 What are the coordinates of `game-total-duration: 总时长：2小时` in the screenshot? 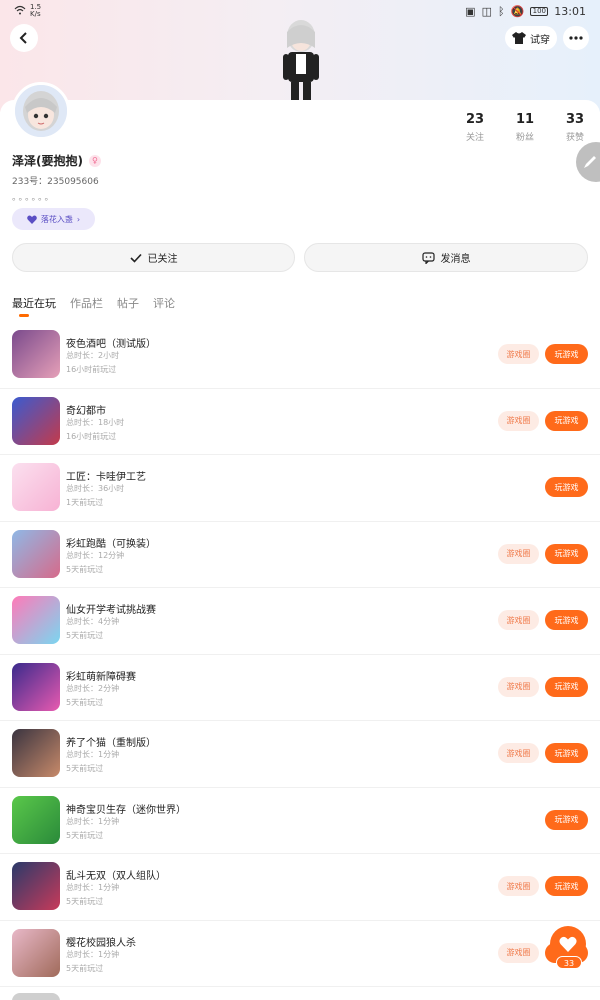 It's located at (93, 355).